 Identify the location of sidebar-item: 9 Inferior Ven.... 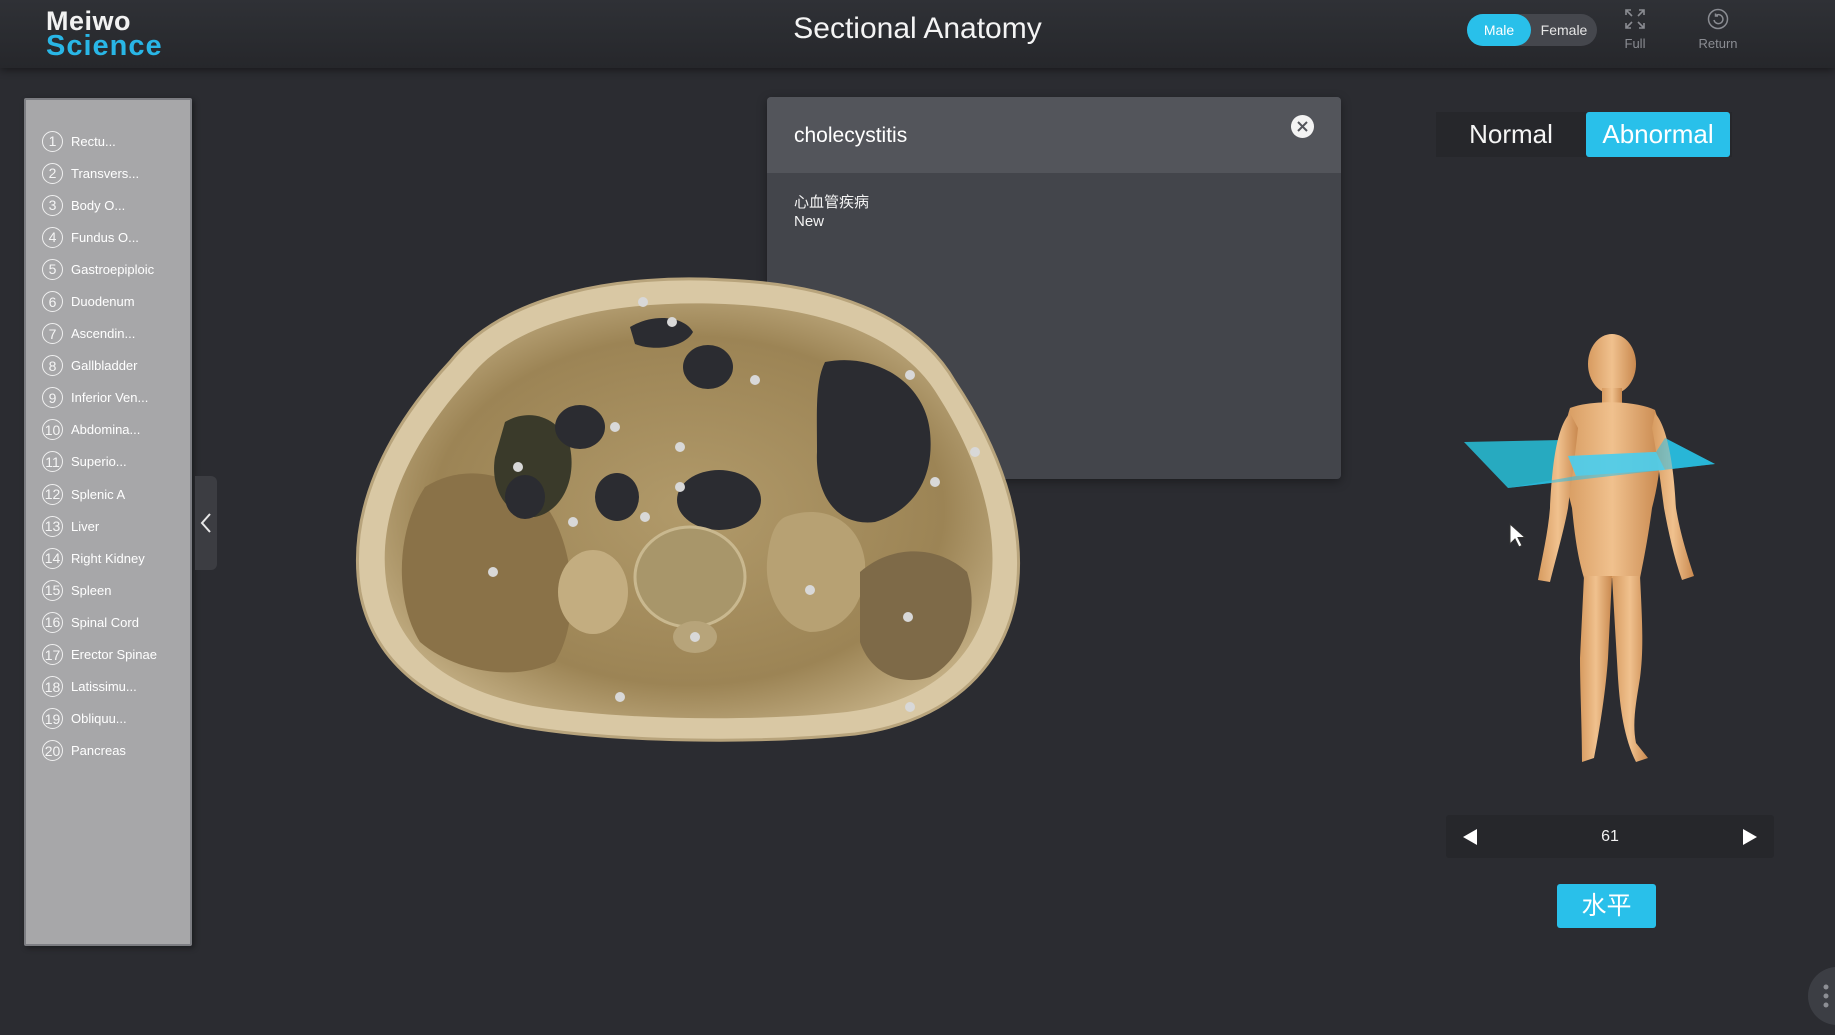
(108, 398).